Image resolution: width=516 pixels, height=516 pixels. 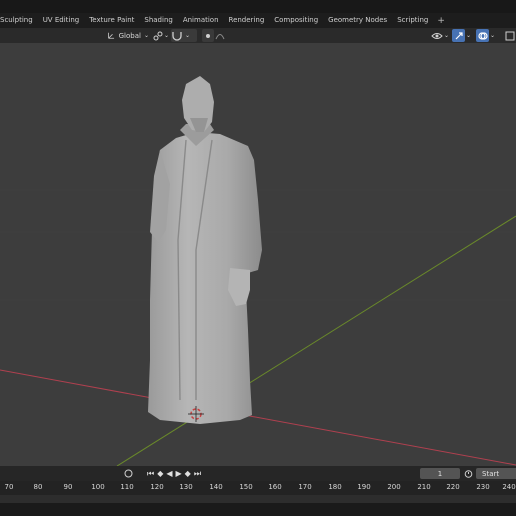 I want to click on start-frame-field: Start 1, so click(x=496, y=473).